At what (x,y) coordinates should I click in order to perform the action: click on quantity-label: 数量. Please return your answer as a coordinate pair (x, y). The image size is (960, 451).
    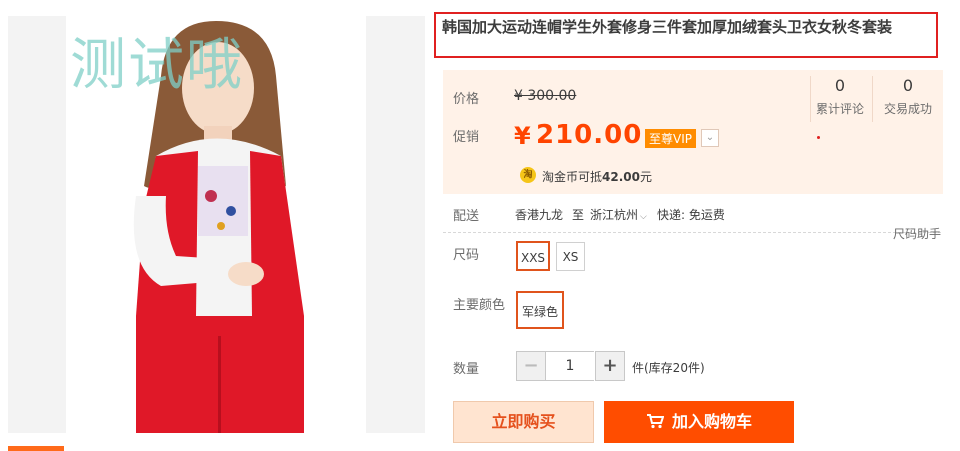
    Looking at the image, I should click on (466, 369).